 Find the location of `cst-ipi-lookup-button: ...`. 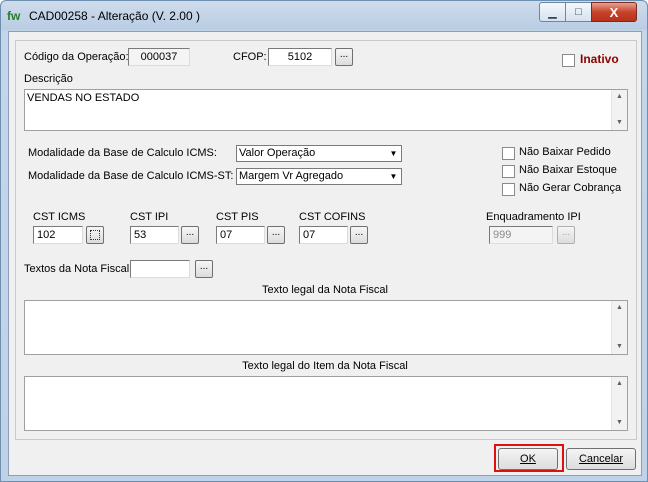

cst-ipi-lookup-button: ... is located at coordinates (190, 235).